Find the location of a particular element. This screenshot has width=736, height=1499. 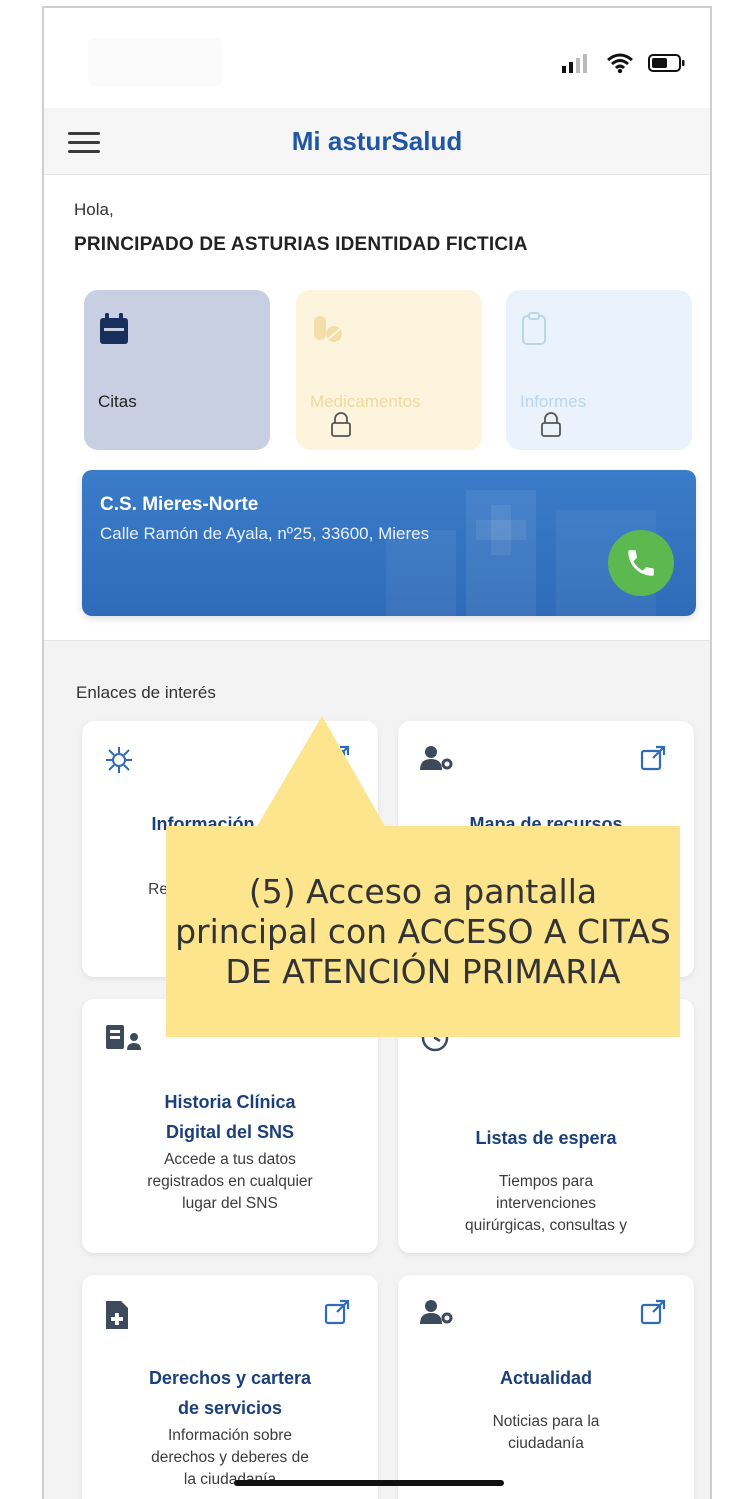

id-card-icon is located at coordinates (123, 1037).